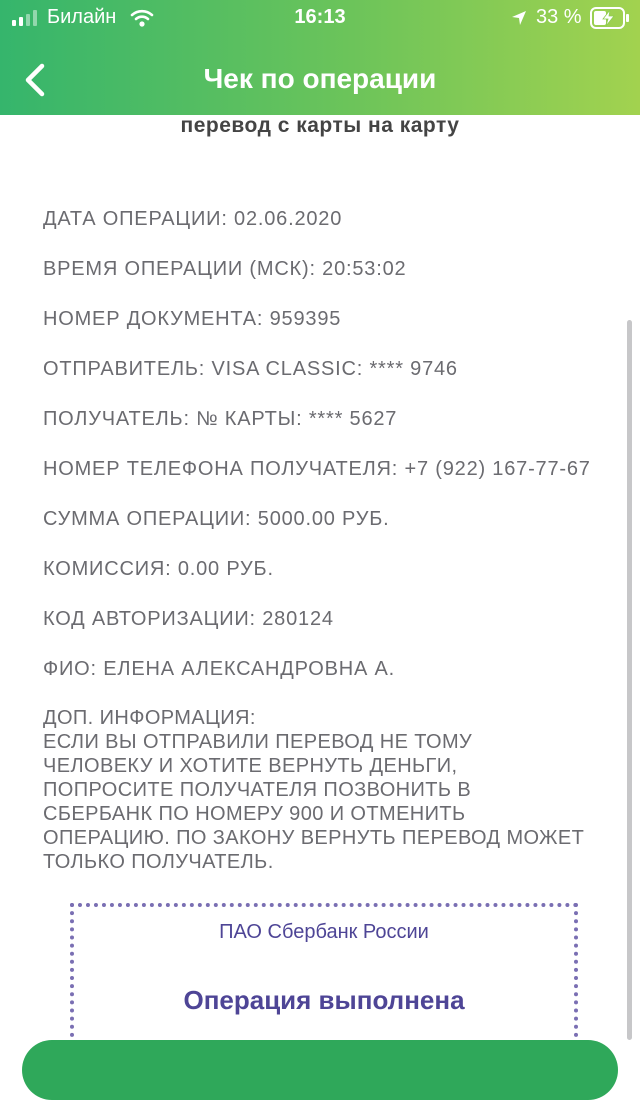 The height and width of the screenshot is (1100, 640). What do you see at coordinates (320, 18) in the screenshot?
I see `status-bar: Билайн 16:13 33 %` at bounding box center [320, 18].